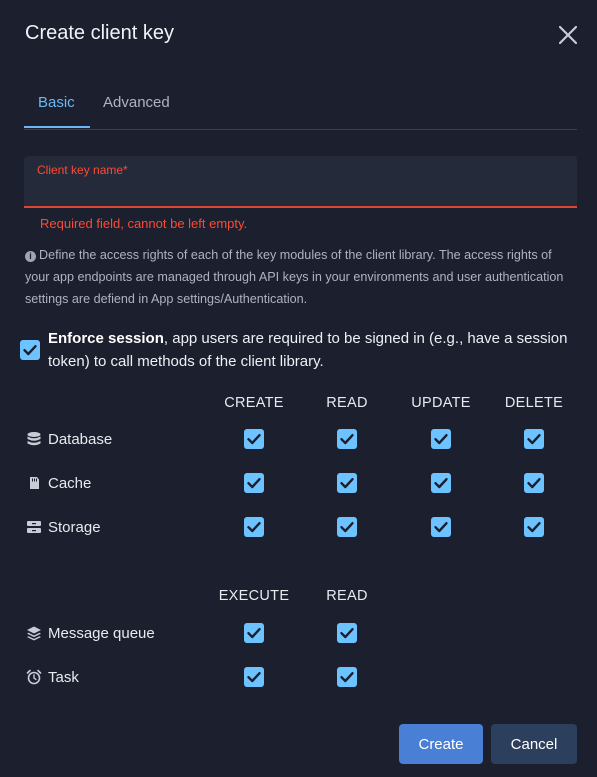  I want to click on cache-update-checkbox, so click(441, 483).